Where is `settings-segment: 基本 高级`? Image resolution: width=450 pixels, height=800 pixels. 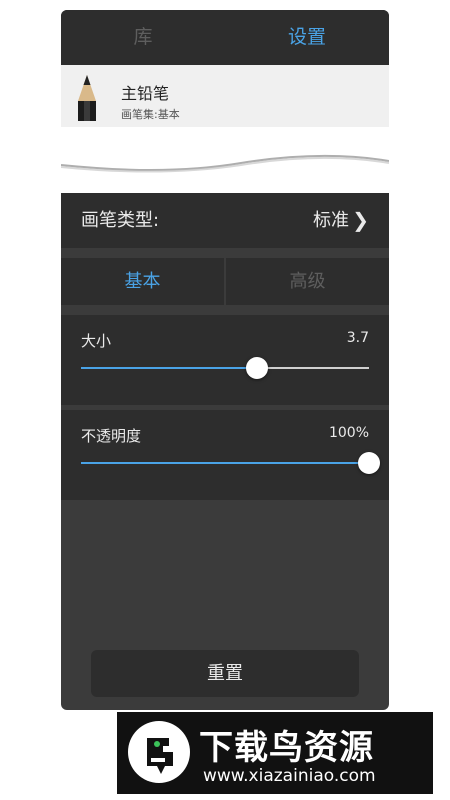 settings-segment: 基本 高级 is located at coordinates (225, 281).